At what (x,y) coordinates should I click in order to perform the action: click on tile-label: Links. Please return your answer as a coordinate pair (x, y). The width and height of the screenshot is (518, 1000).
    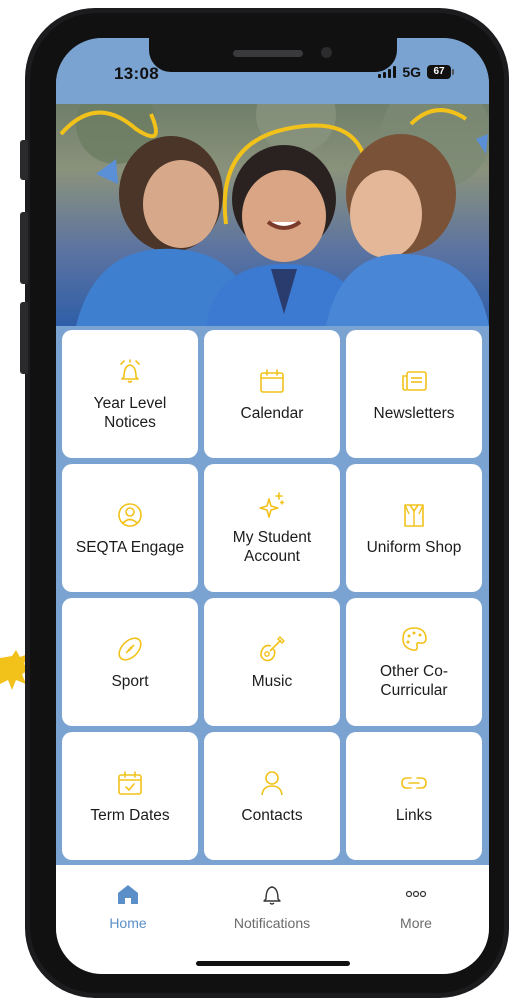
    Looking at the image, I should click on (414, 815).